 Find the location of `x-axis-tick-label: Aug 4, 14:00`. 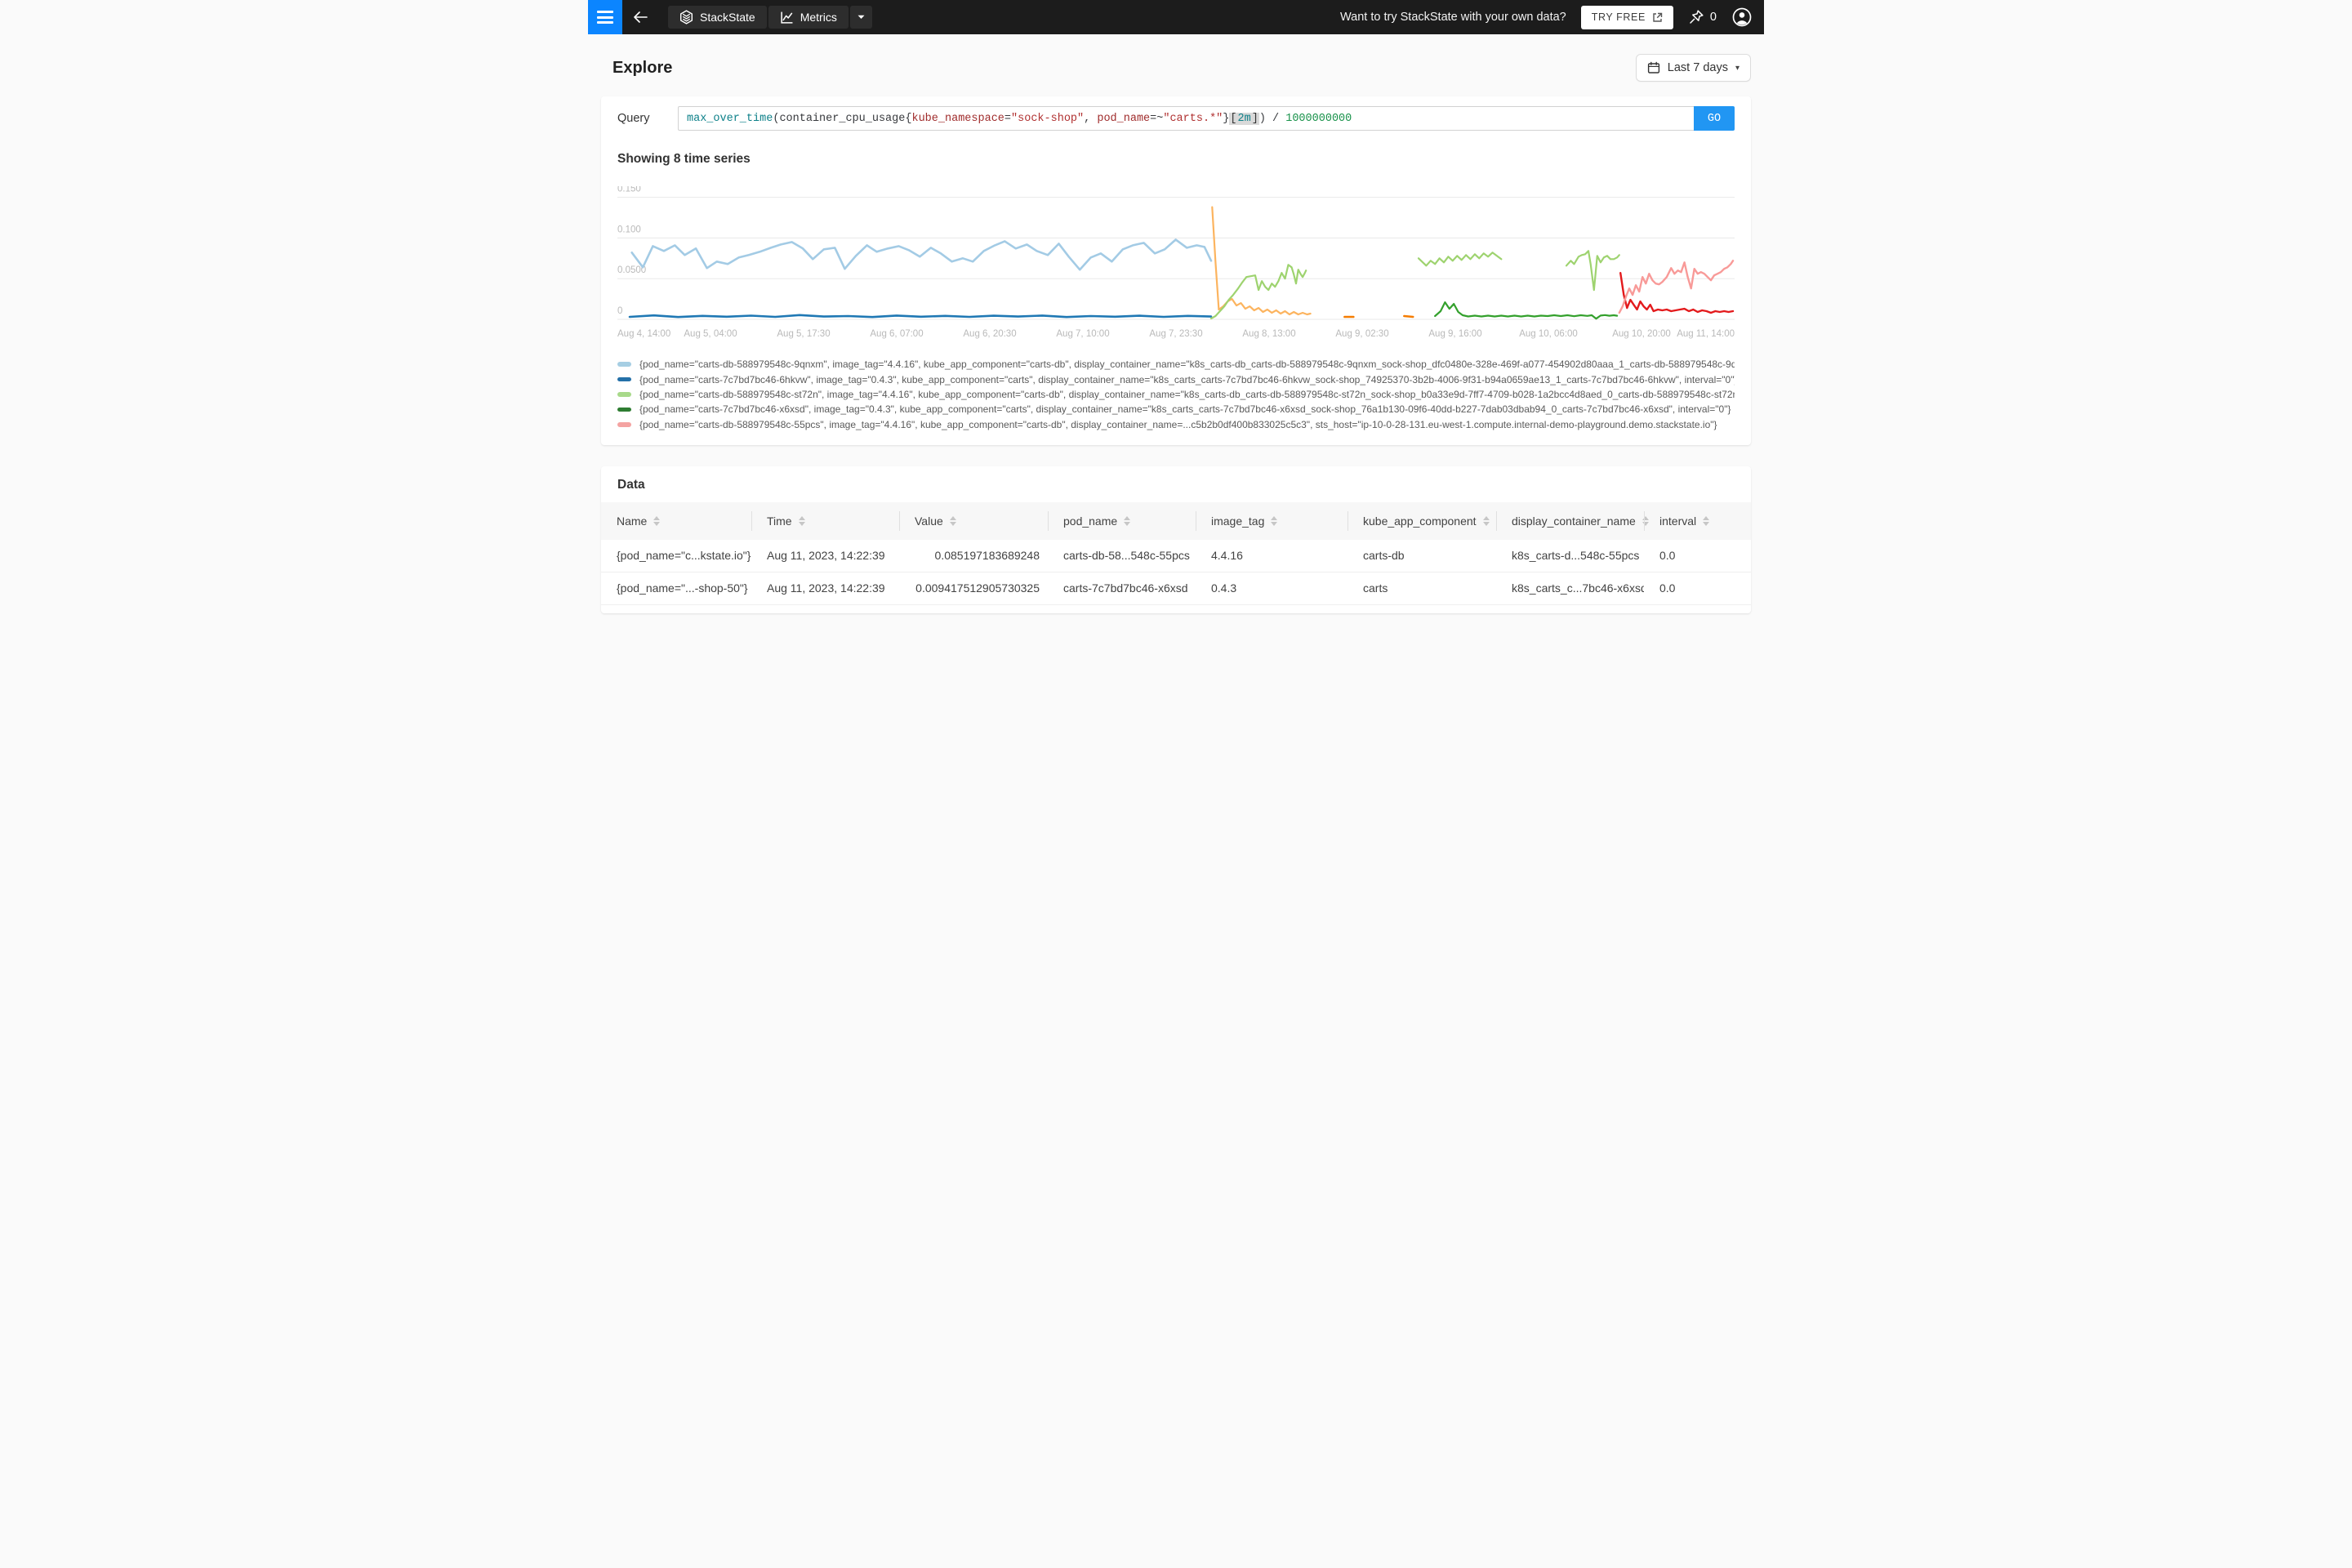

x-axis-tick-label: Aug 4, 14:00 is located at coordinates (643, 334).